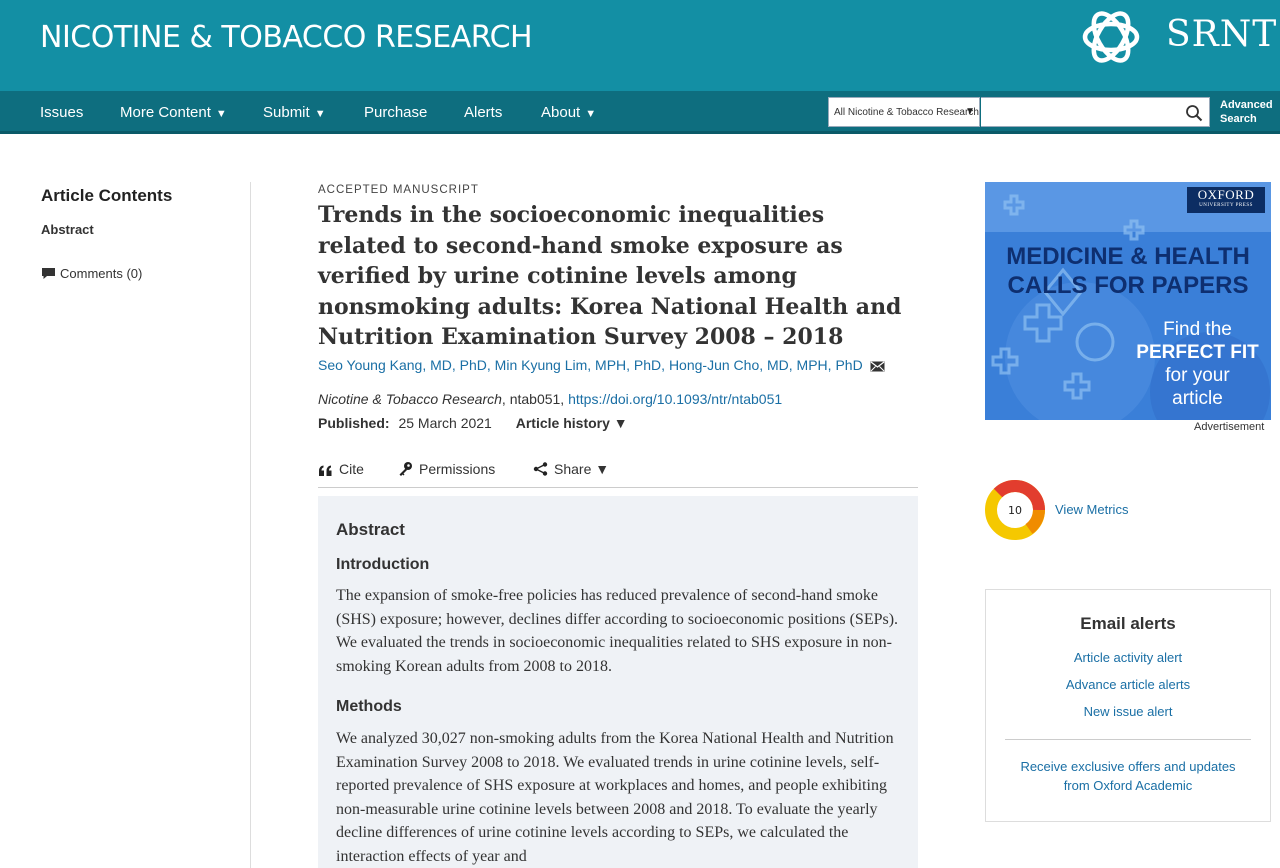 This screenshot has width=1280, height=868. Describe the element at coordinates (1226, 205) in the screenshot. I see `oxford-logo-subtext: UNIVERSITY PRESS` at that location.